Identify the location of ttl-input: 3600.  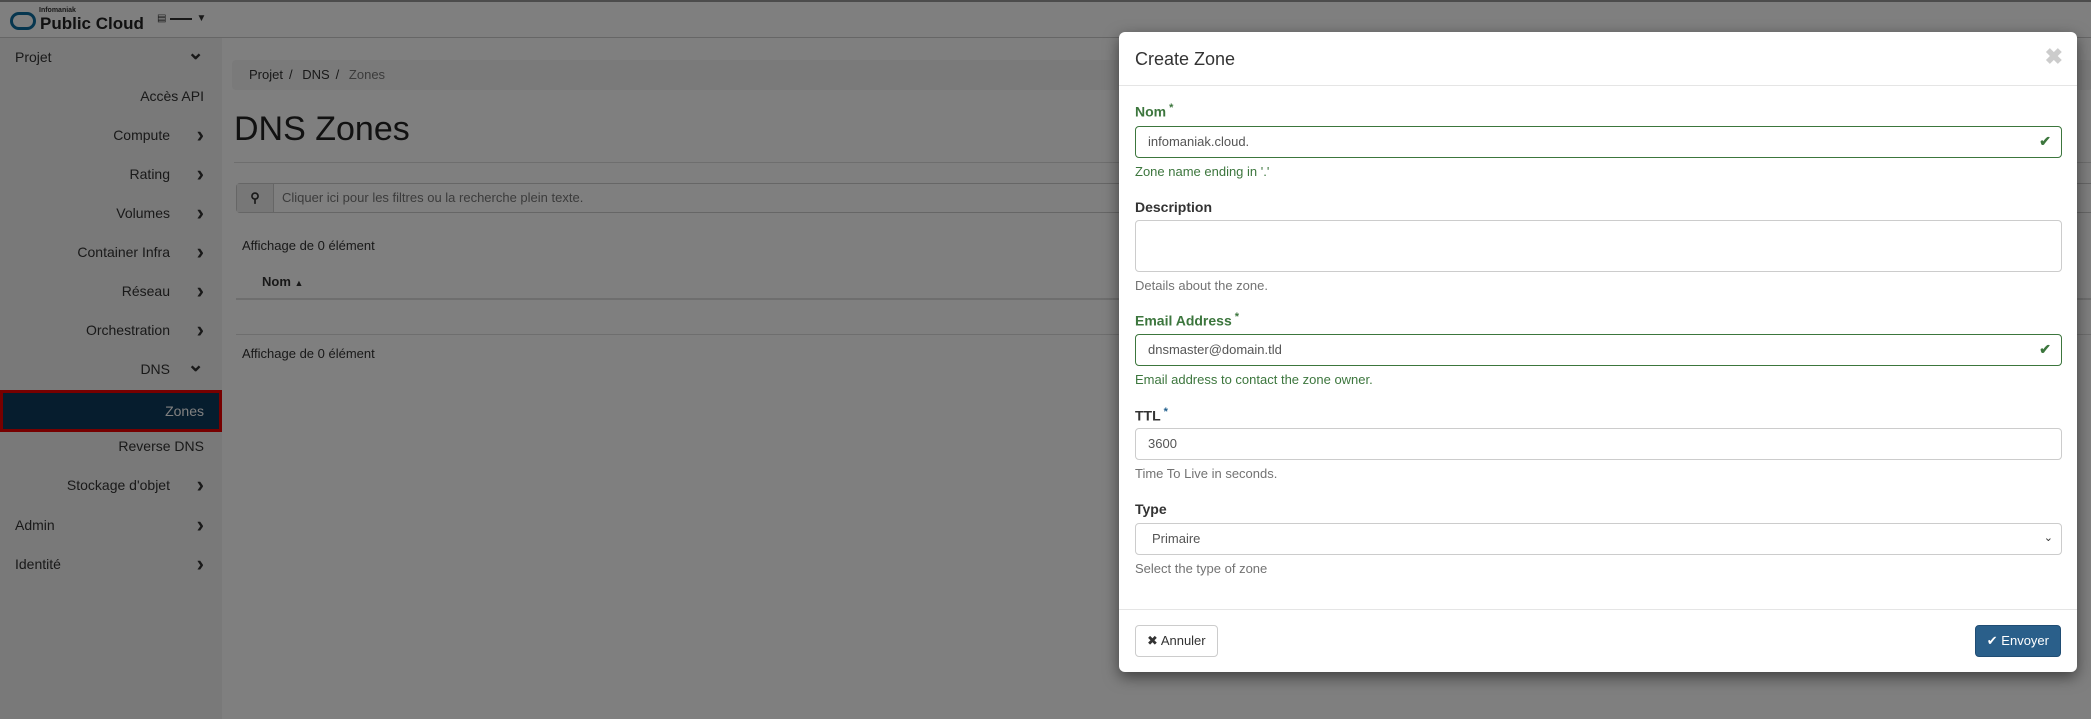
(1598, 444).